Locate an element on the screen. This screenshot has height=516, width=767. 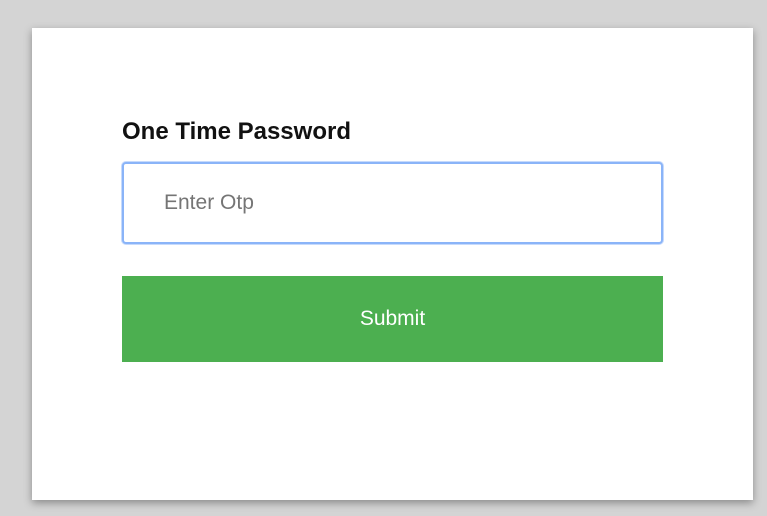
submit-button: Submit is located at coordinates (392, 319).